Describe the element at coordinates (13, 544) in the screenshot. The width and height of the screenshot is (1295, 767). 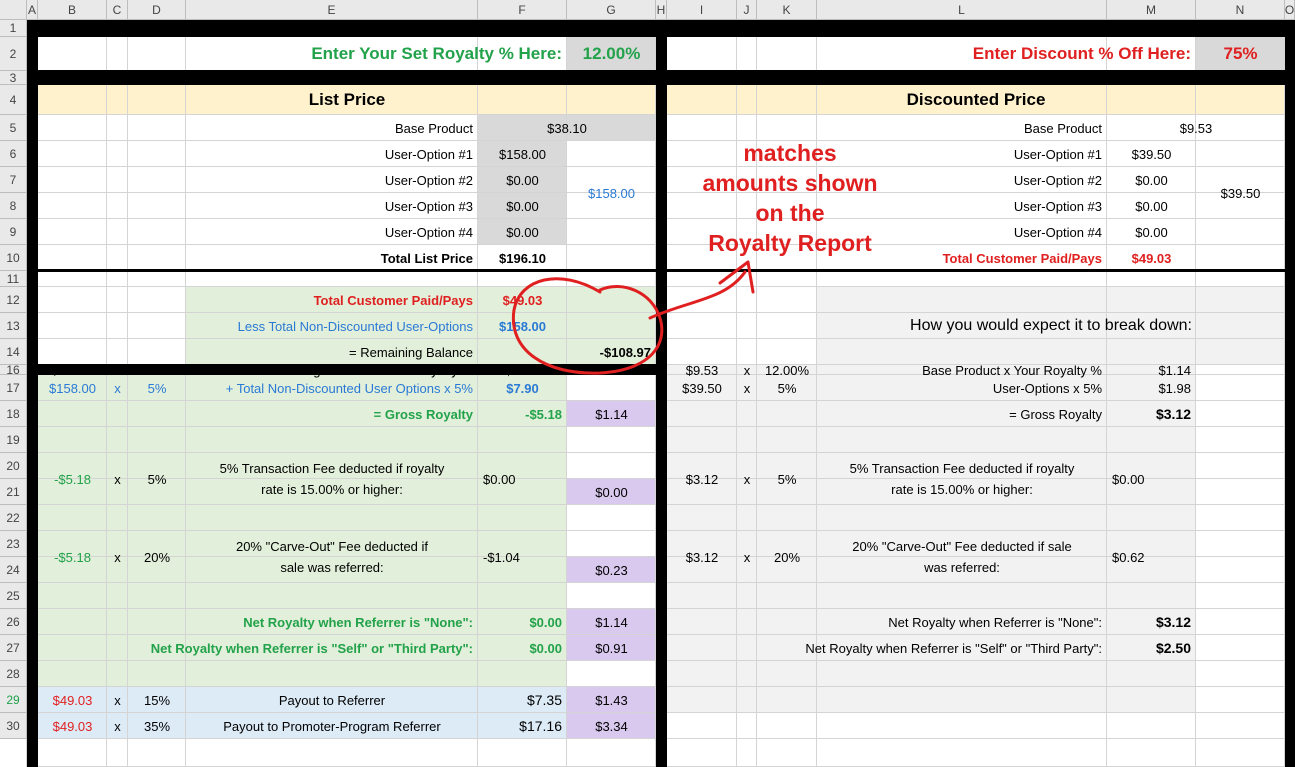
I see `row-header-23: 23` at that location.